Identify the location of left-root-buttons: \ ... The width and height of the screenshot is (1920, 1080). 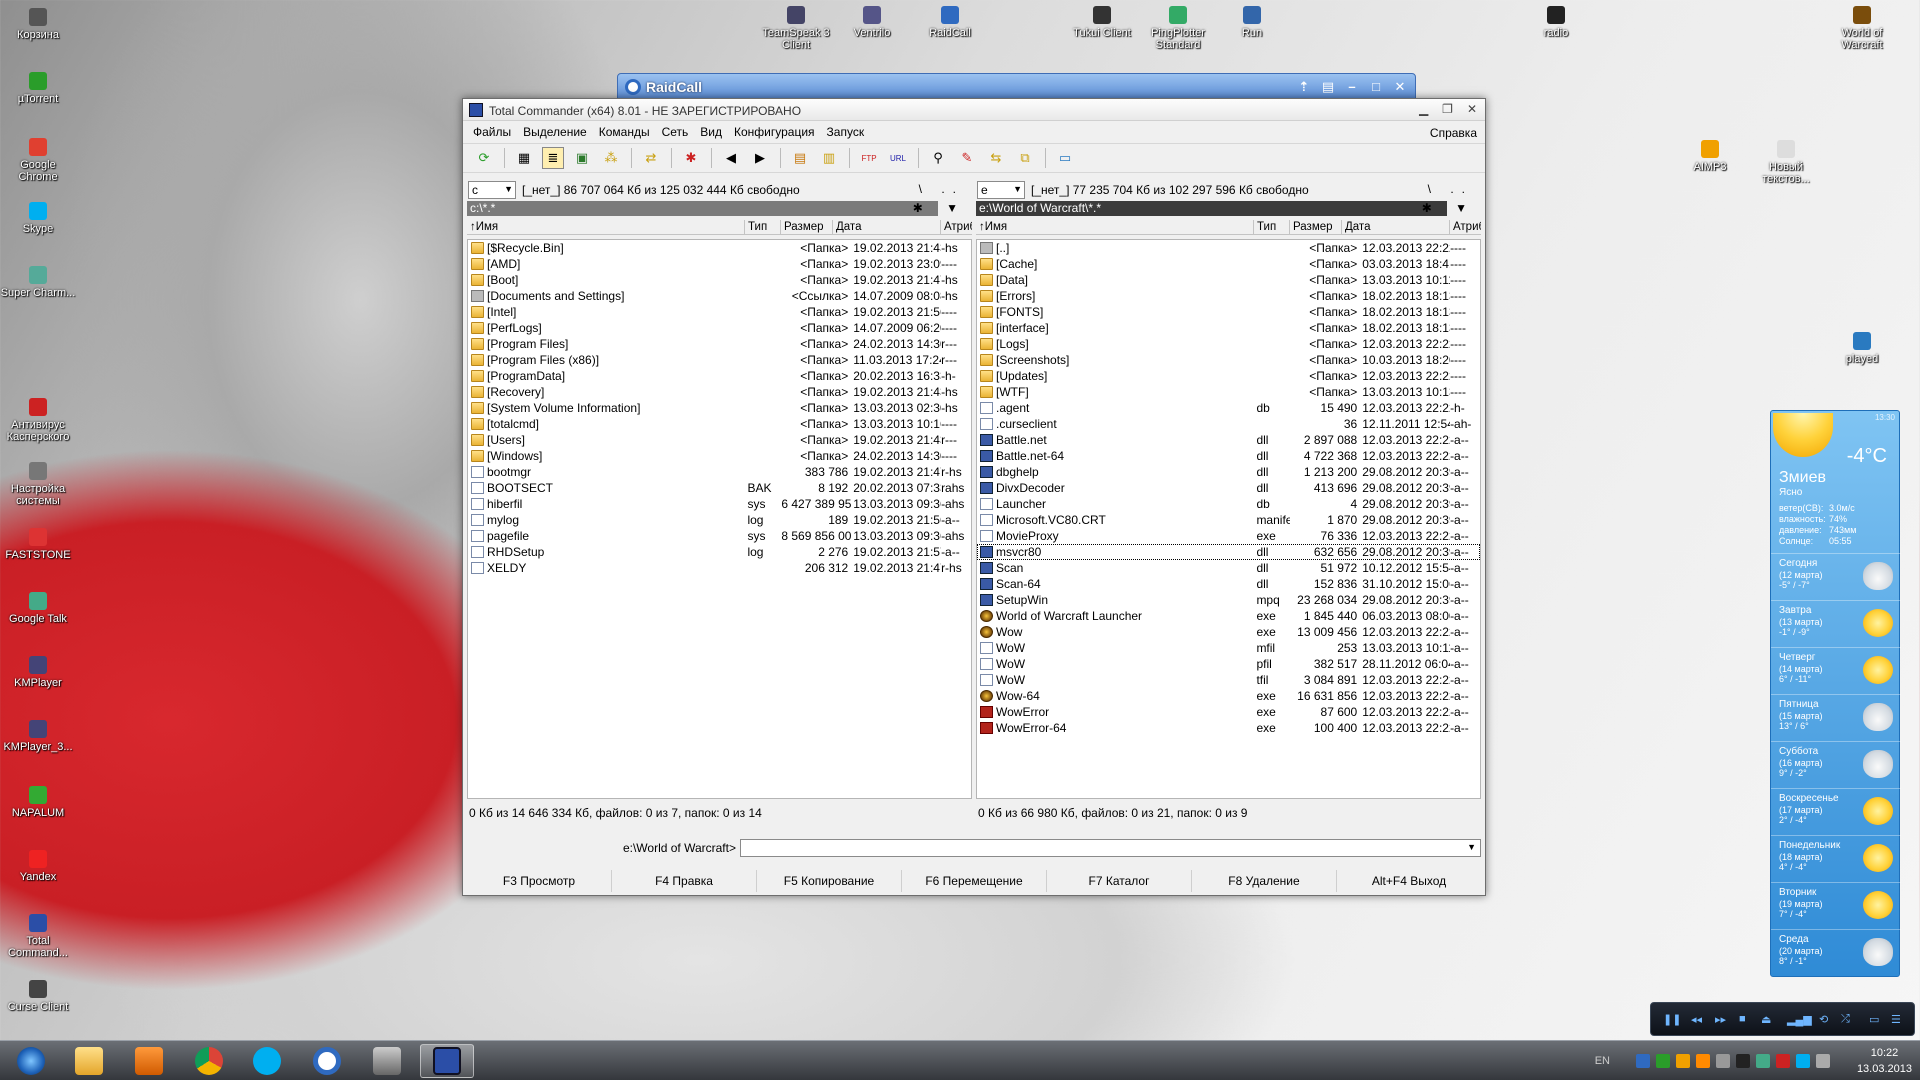
(941, 189).